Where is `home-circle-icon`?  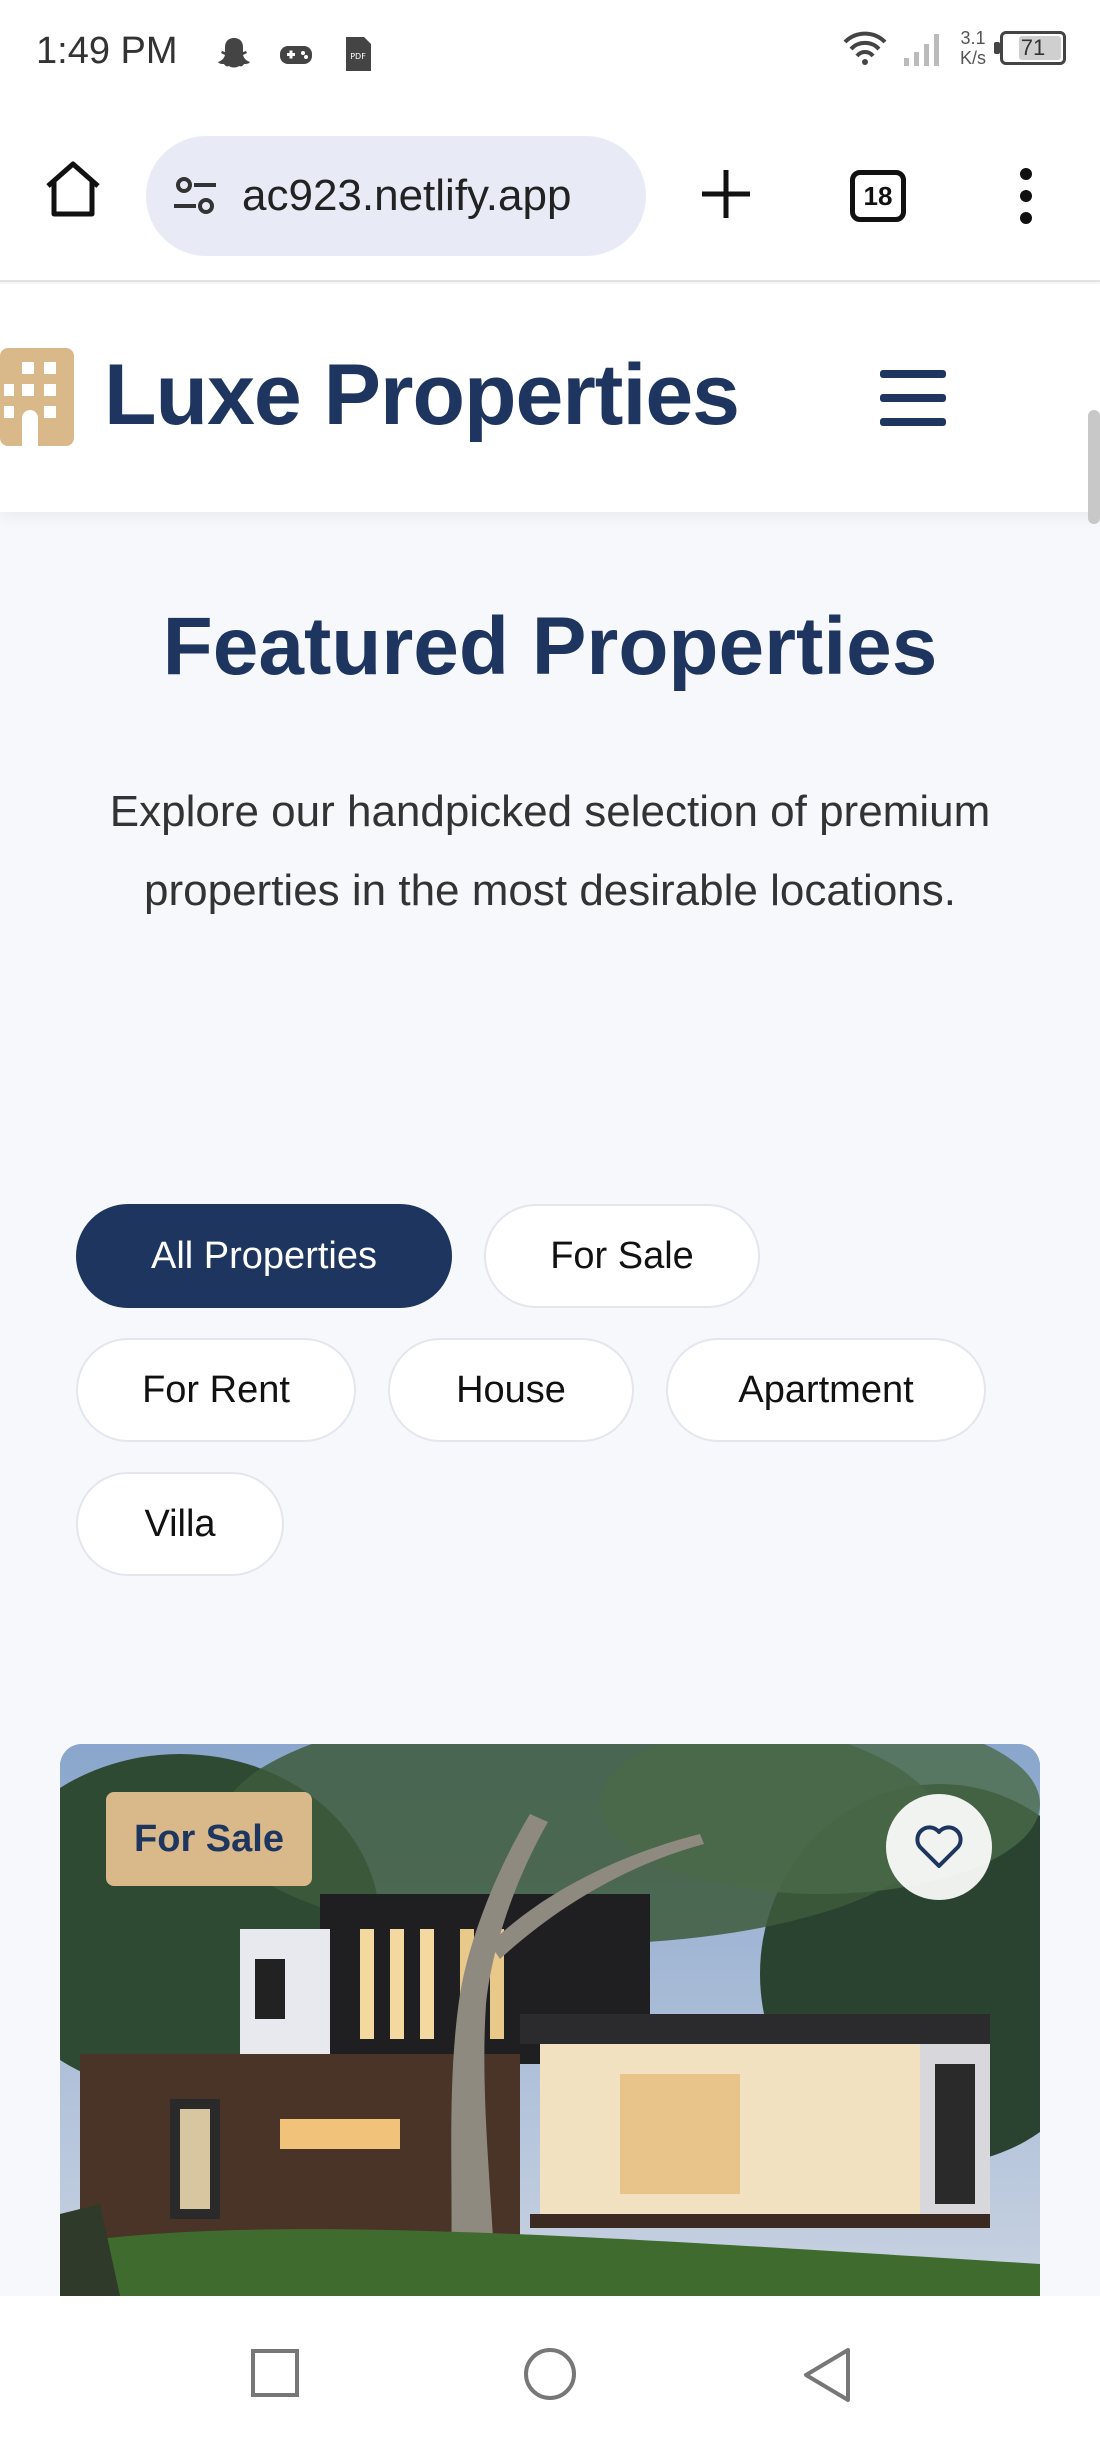 home-circle-icon is located at coordinates (550, 2374).